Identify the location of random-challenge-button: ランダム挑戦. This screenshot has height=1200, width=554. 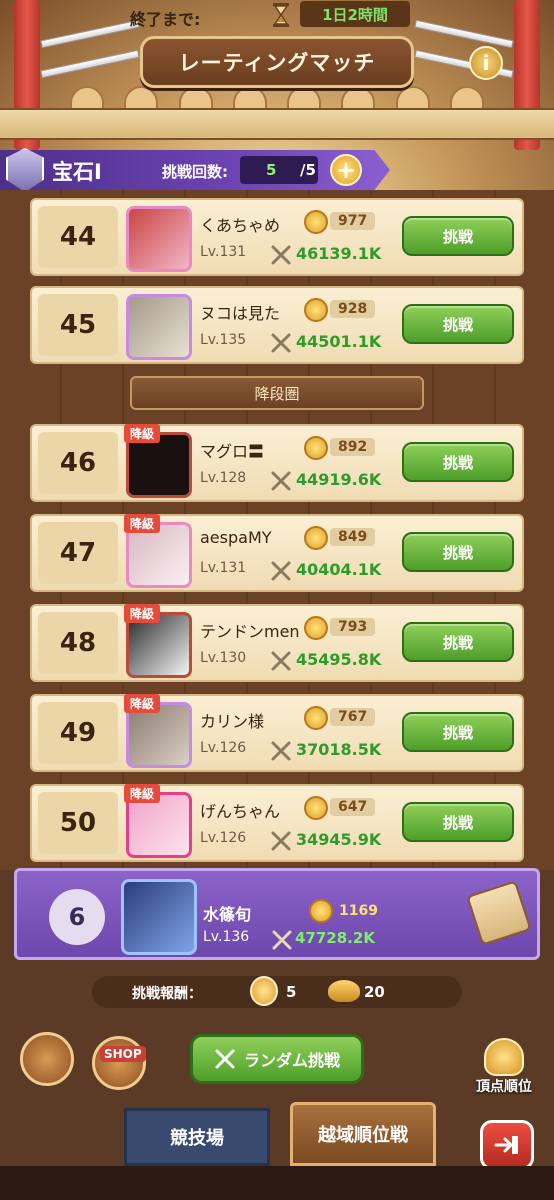
(277, 1059).